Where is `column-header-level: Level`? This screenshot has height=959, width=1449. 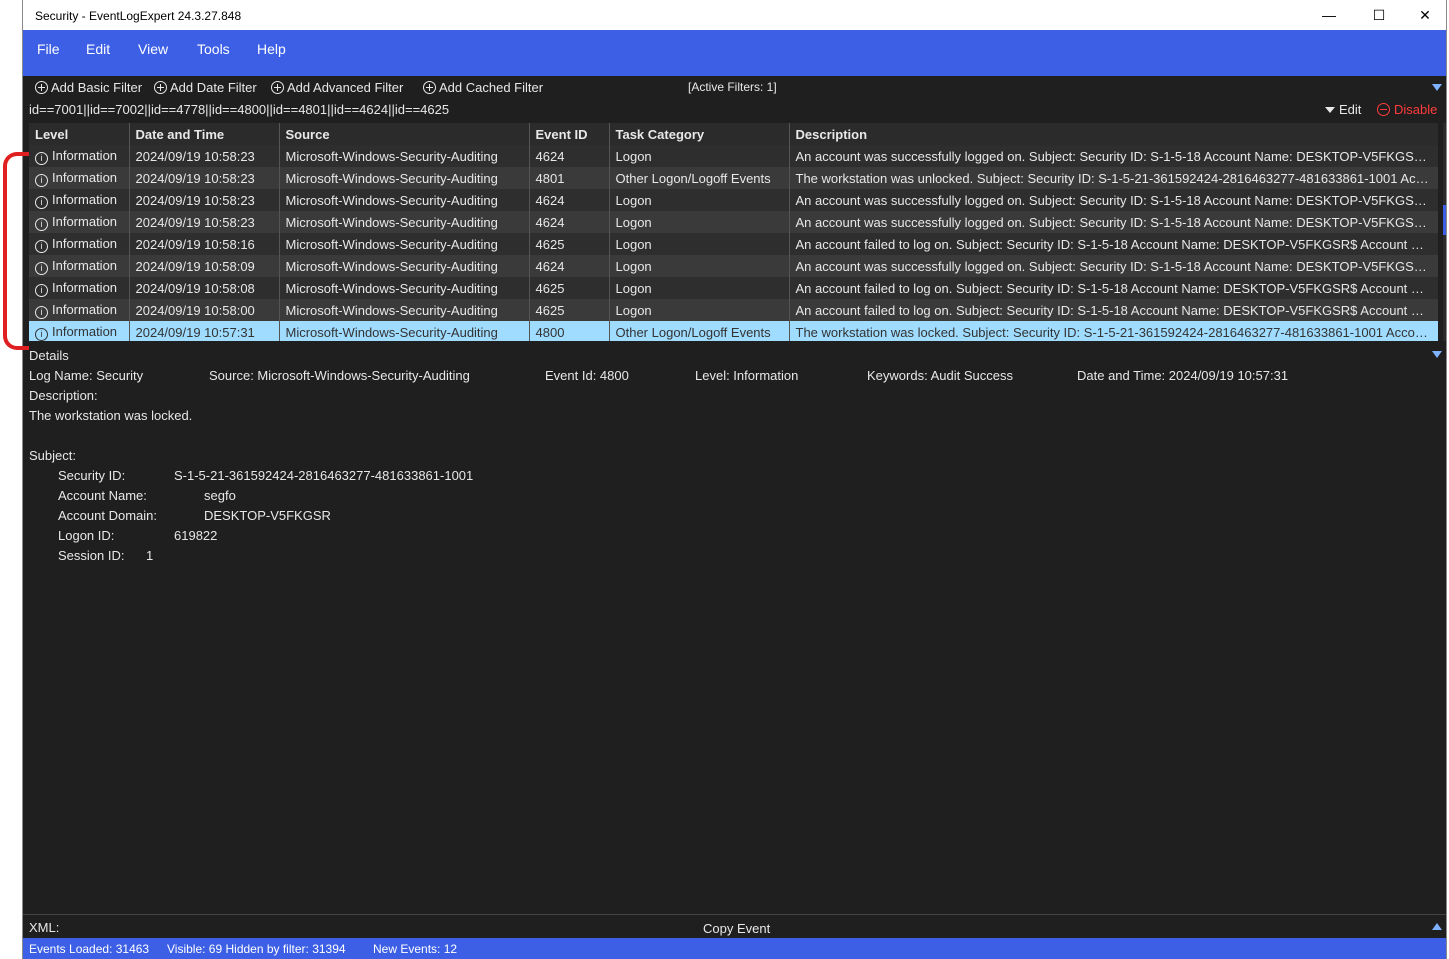 column-header-level: Level is located at coordinates (79, 134).